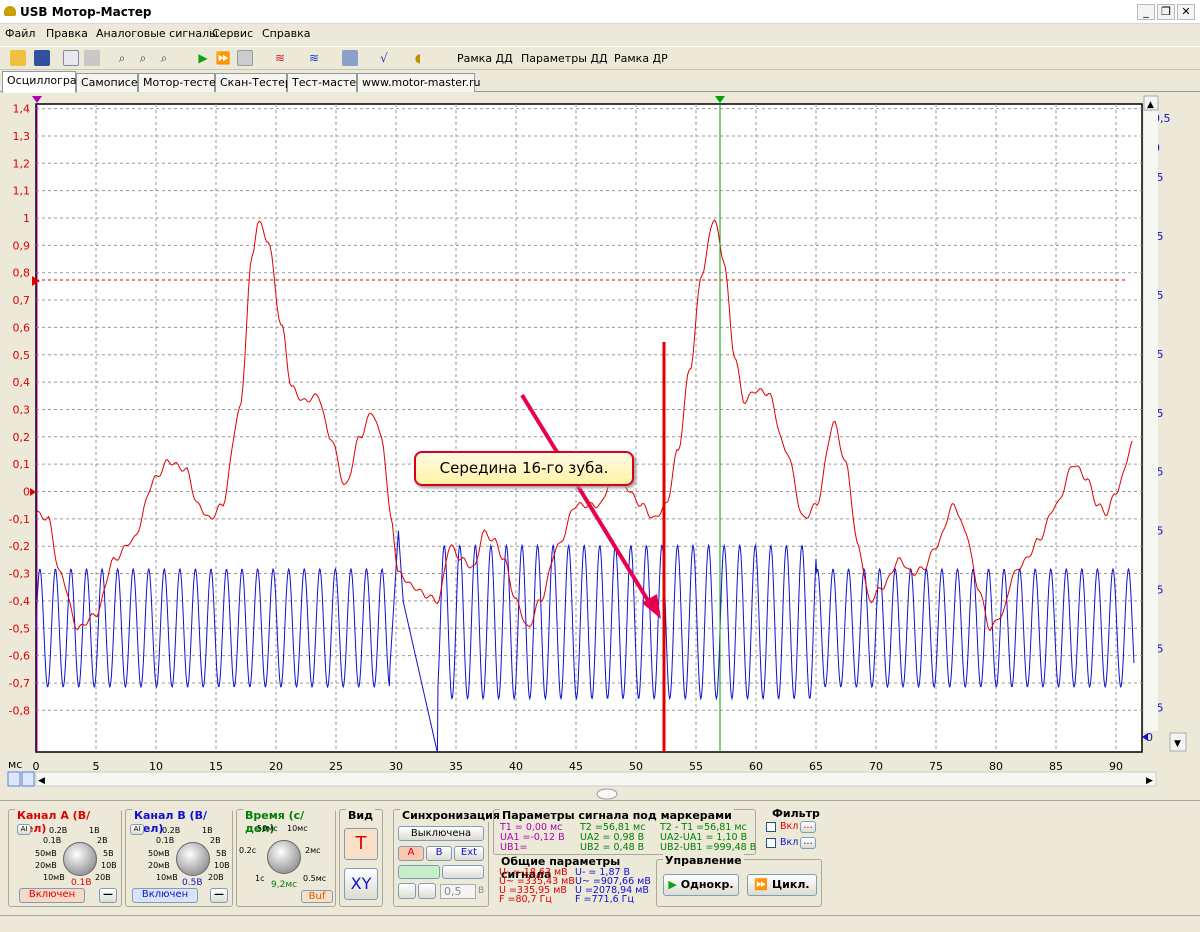  Describe the element at coordinates (350, 58) in the screenshot. I see `calculator-icon` at that location.